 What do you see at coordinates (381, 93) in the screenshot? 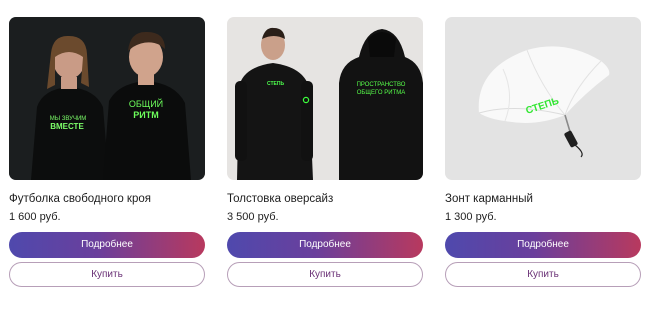
I see `hoodie-back-print-2: ОБЩЕГО РИТМА` at bounding box center [381, 93].